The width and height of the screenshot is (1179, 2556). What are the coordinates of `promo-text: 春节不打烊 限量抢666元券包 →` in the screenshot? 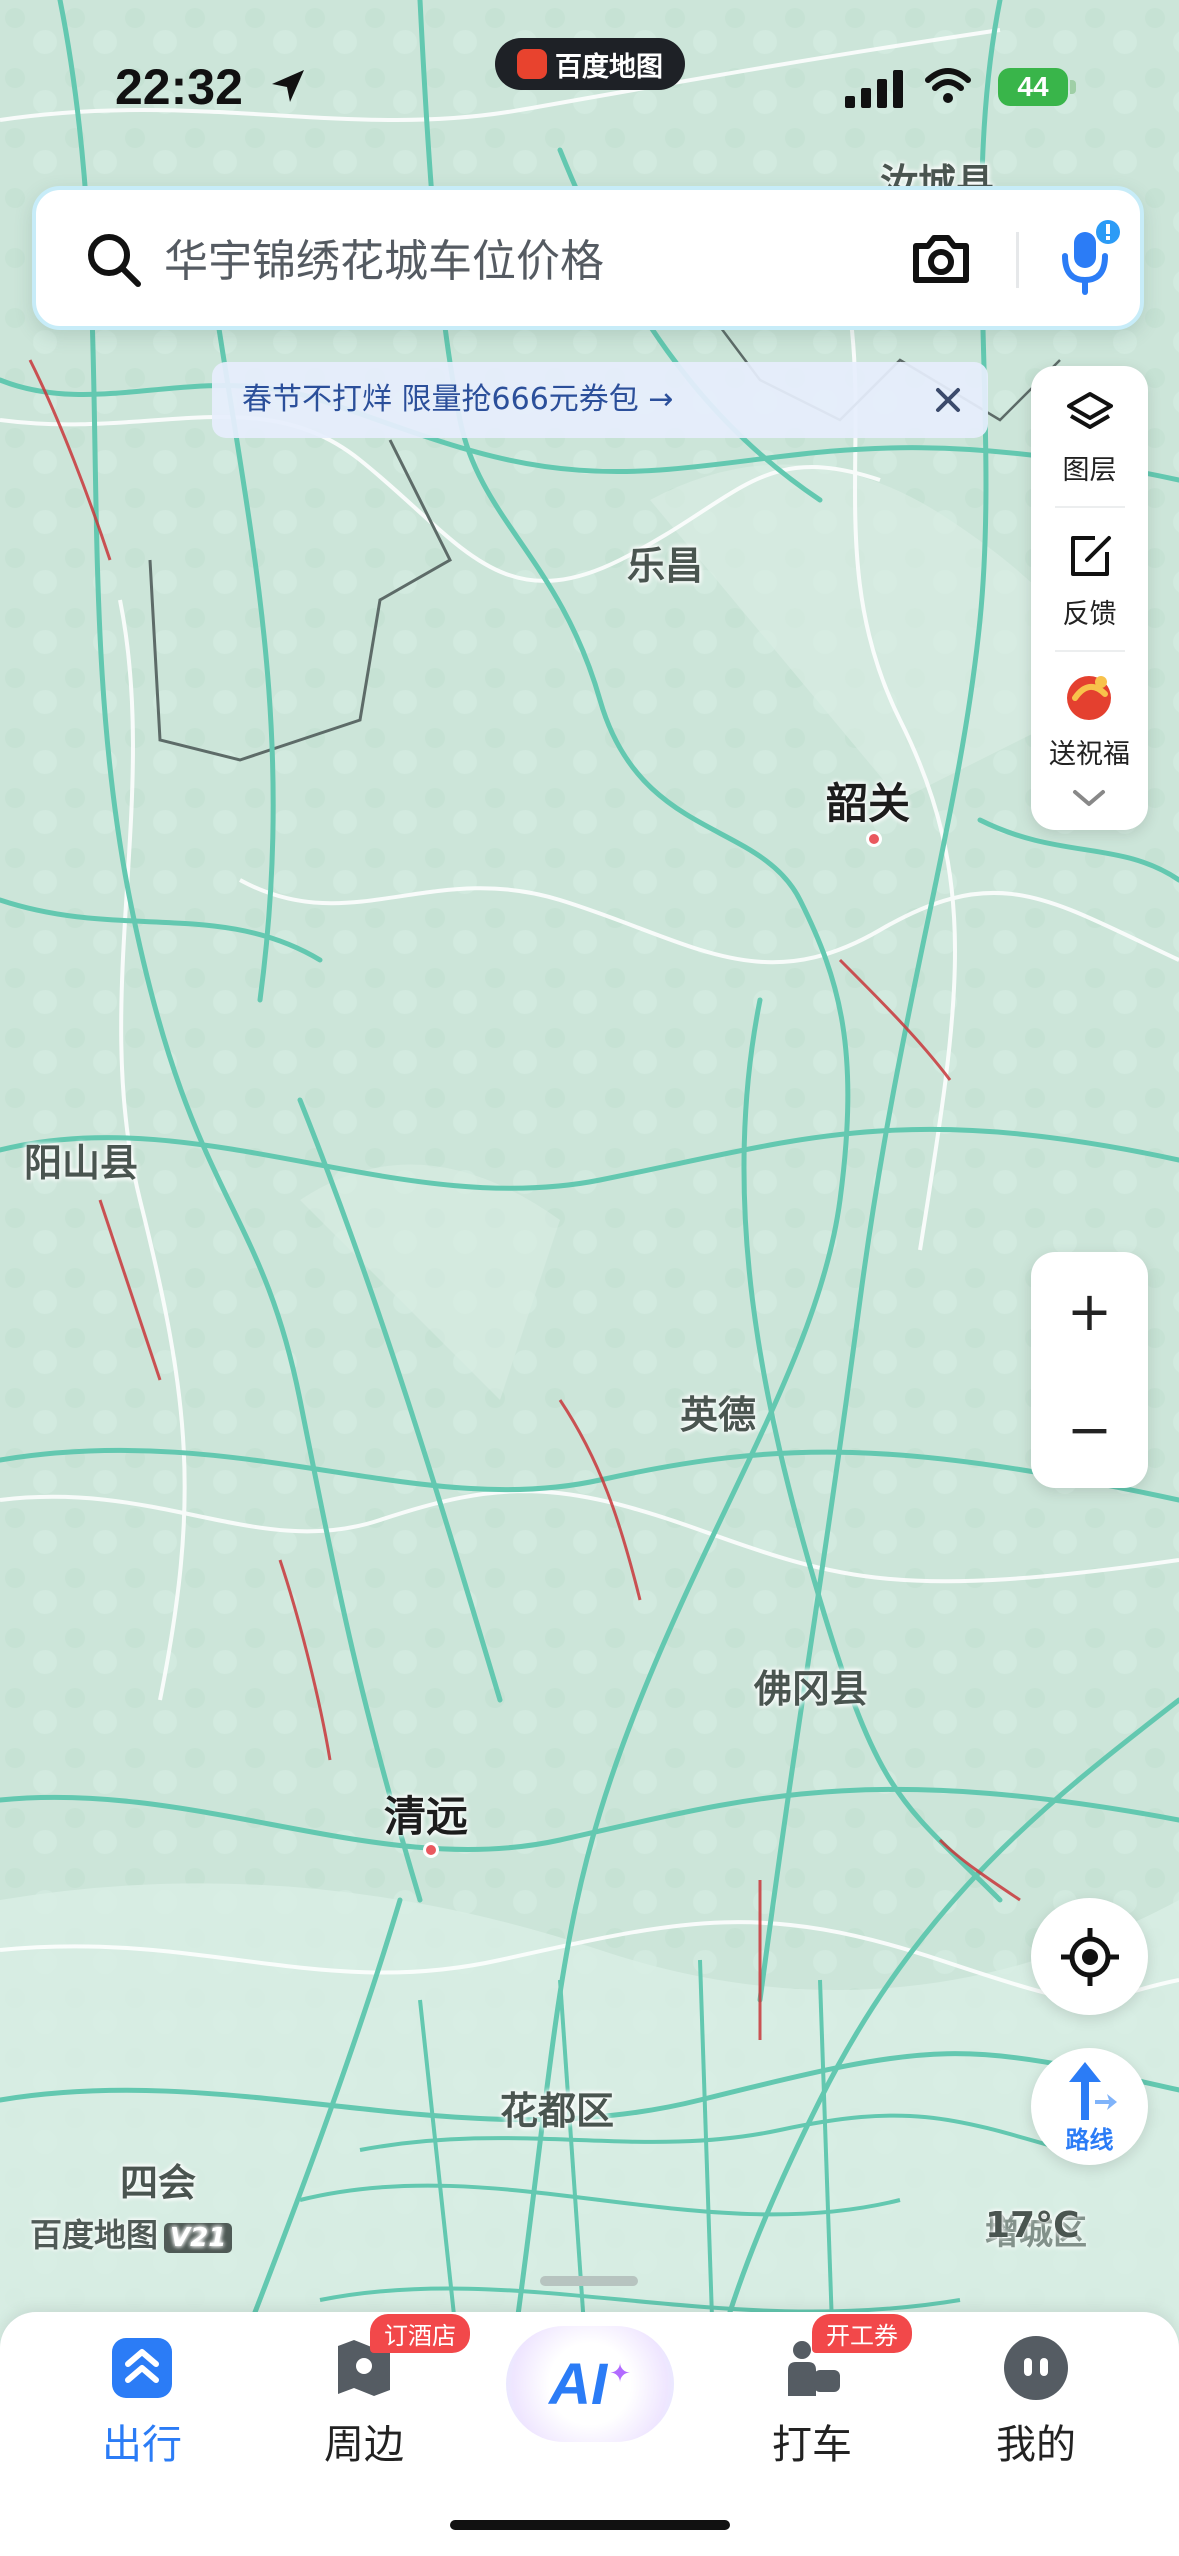 It's located at (457, 400).